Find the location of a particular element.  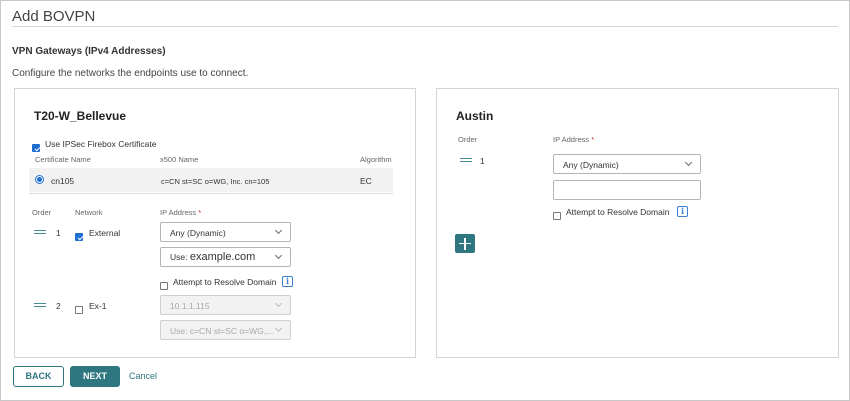

network-checkbox-external is located at coordinates (79, 237).